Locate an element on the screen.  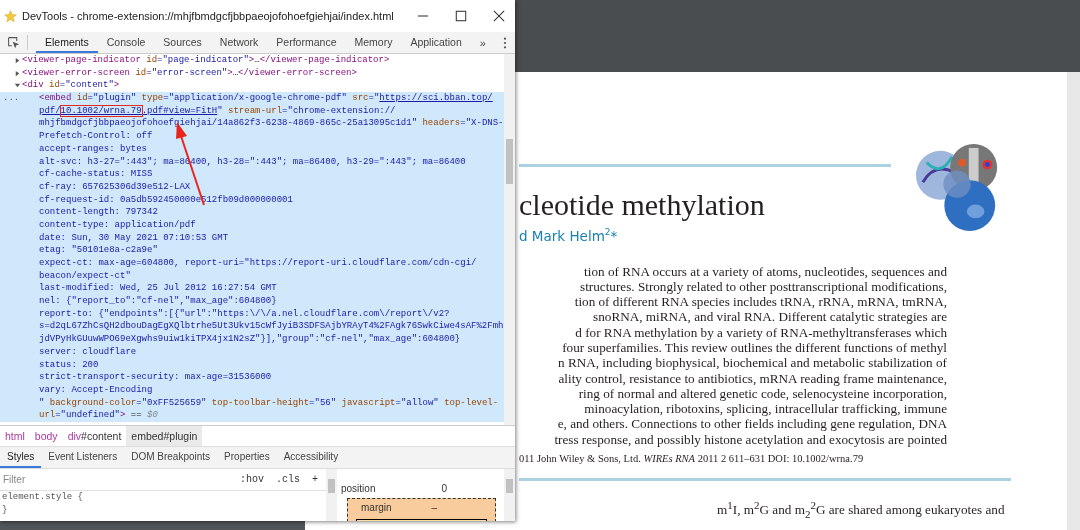
breadcrumb: body is located at coordinates (46, 436).